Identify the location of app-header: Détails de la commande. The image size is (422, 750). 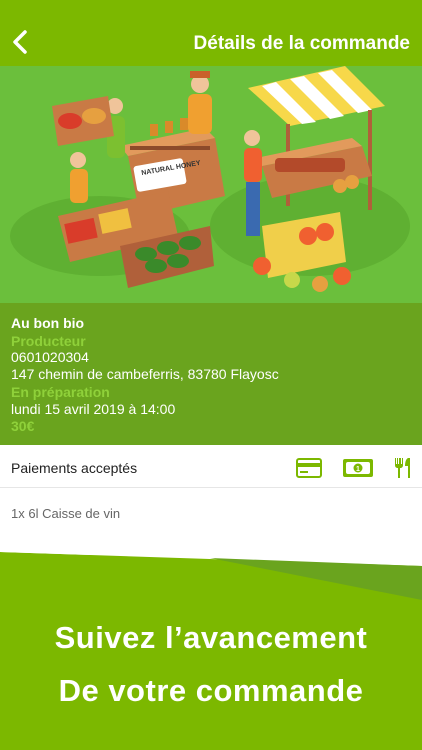
(211, 33).